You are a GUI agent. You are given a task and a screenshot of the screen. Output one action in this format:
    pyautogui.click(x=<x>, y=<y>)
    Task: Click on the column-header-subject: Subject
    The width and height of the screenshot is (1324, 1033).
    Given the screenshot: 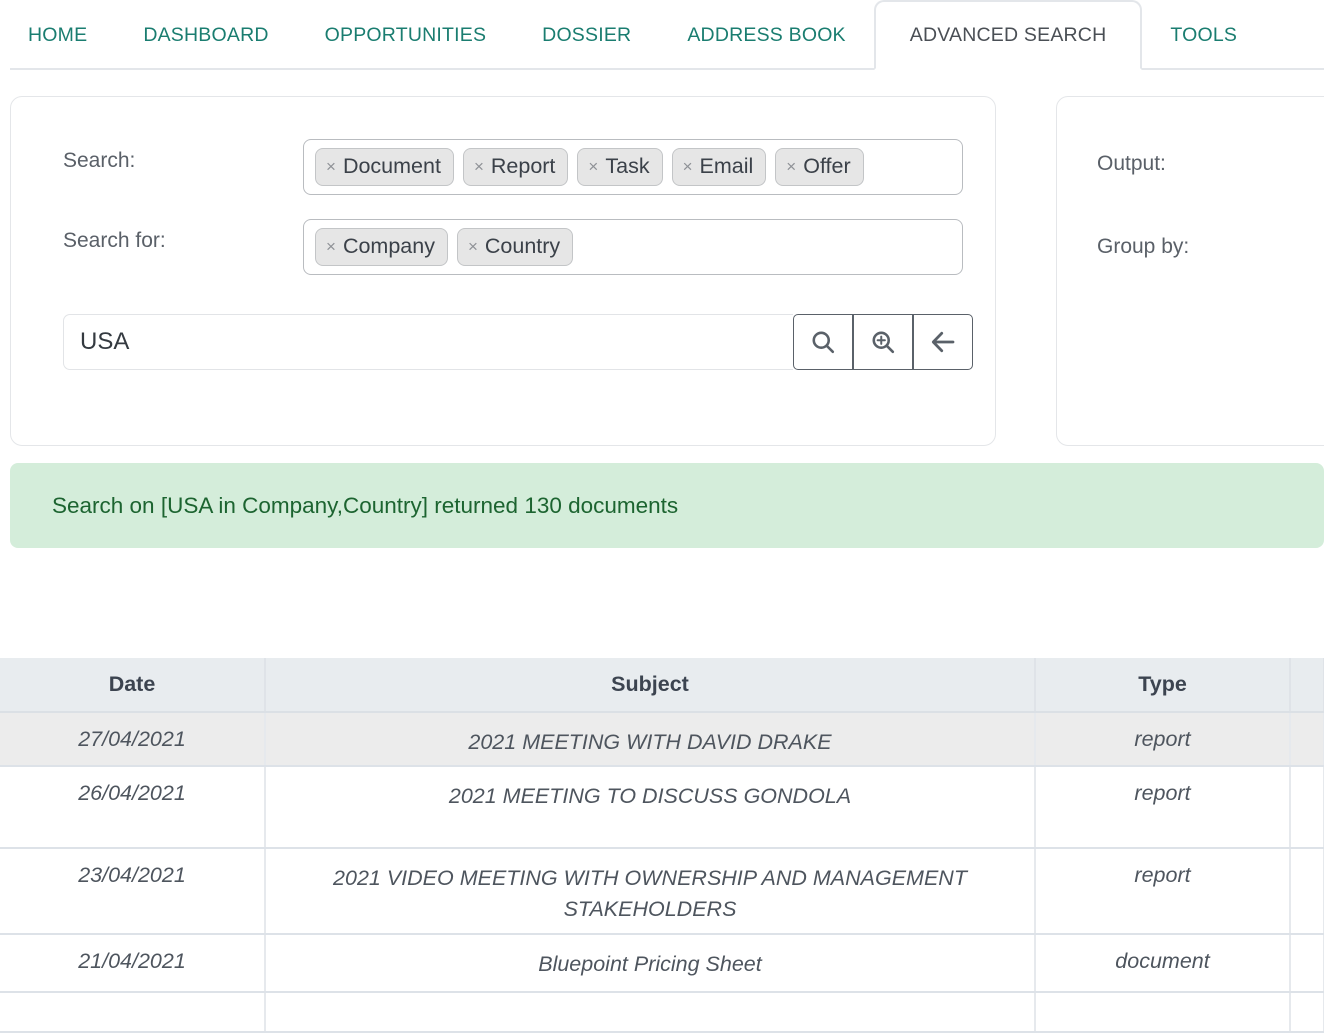 What is the action you would take?
    pyautogui.click(x=650, y=685)
    